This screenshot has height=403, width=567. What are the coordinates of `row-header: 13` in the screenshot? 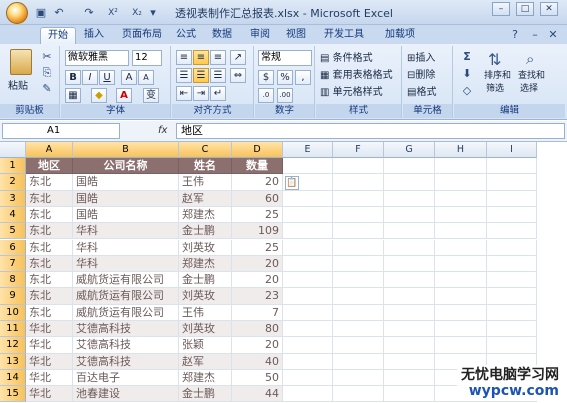 It's located at (13, 361).